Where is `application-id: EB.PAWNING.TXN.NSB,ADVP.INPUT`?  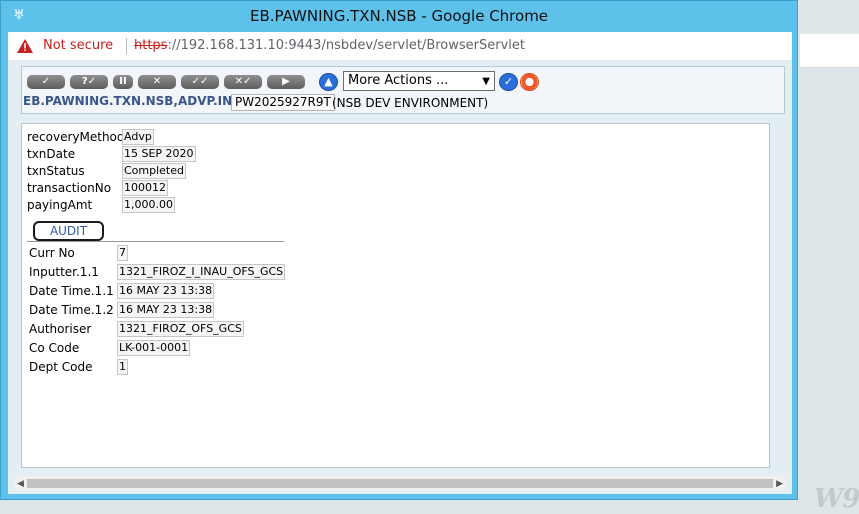
application-id: EB.PAWNING.TXN.NSB,ADVP.INPUT is located at coordinates (141, 101).